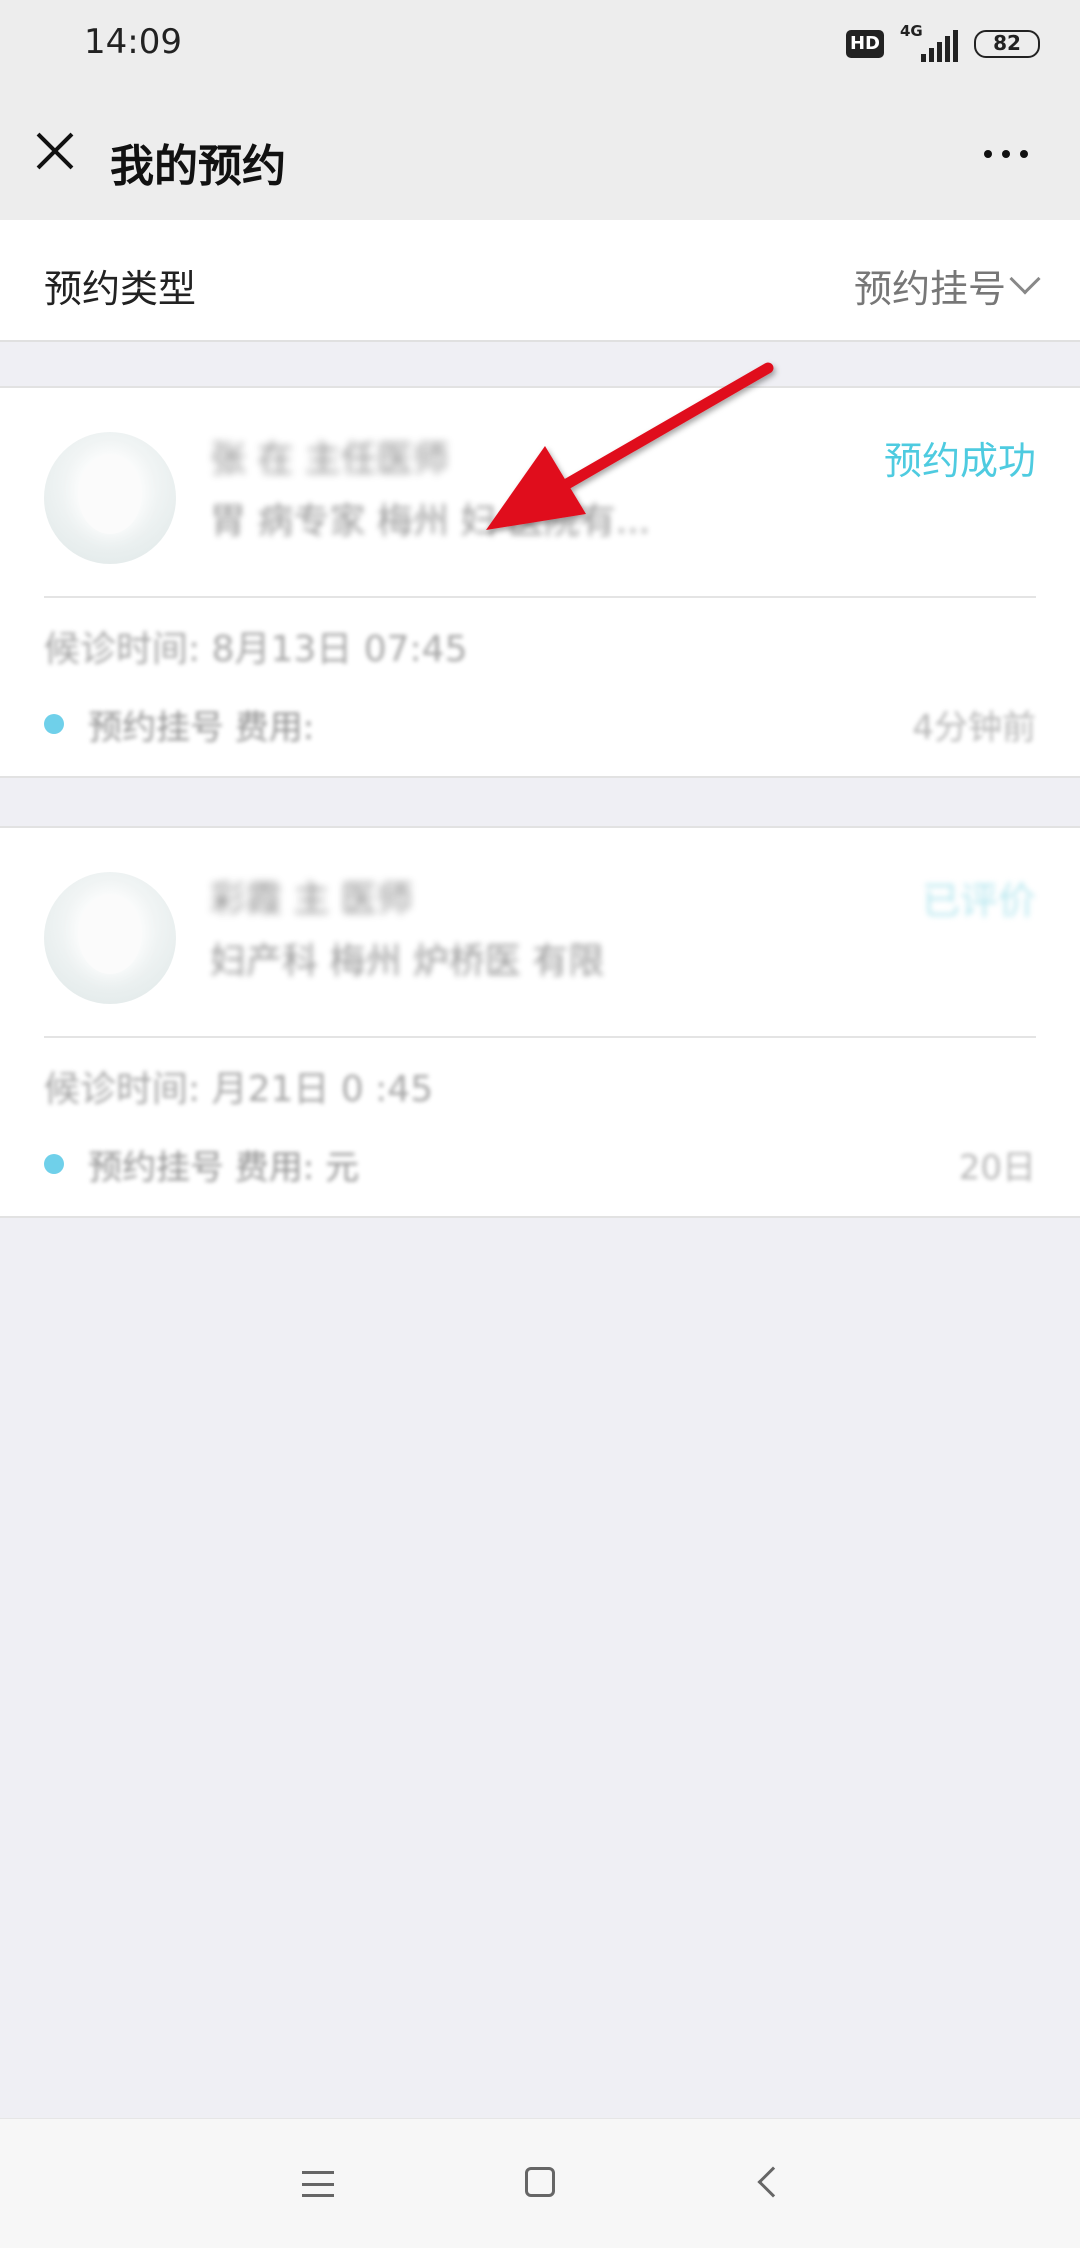  I want to click on created-time: 20日, so click(997, 1168).